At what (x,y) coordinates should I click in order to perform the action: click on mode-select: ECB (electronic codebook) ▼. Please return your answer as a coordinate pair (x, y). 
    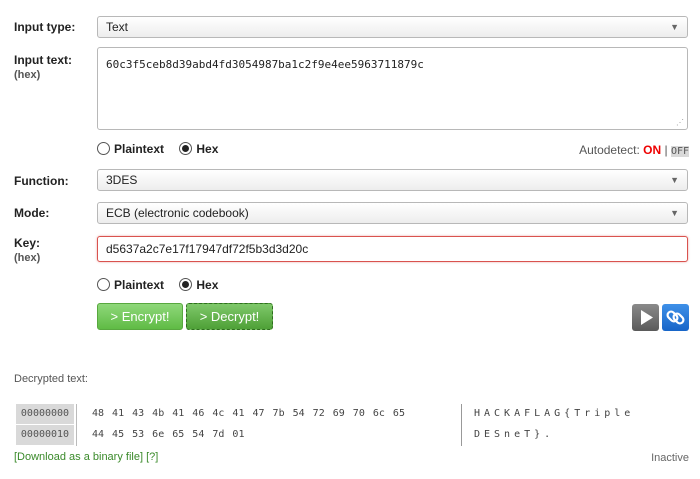
    Looking at the image, I should click on (392, 213).